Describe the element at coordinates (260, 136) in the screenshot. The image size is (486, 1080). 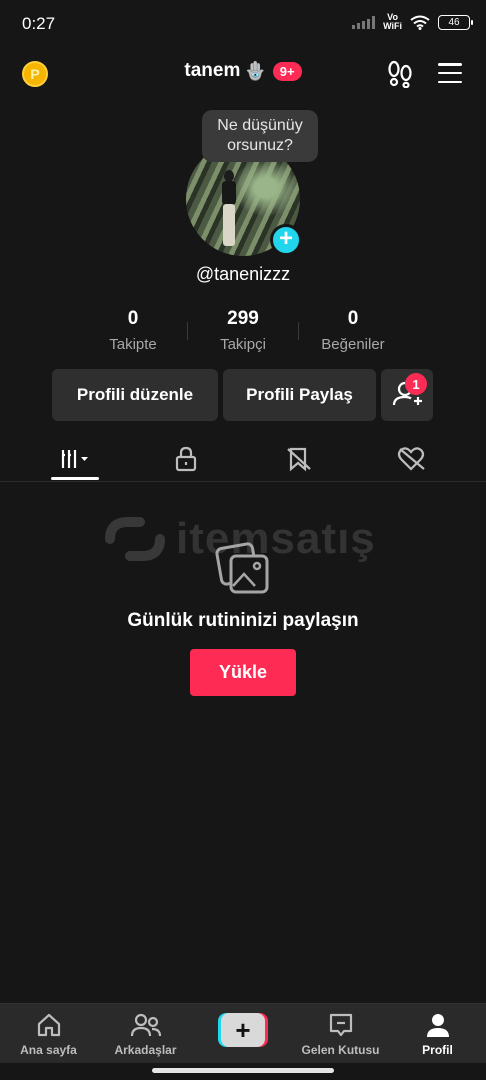
I see `thought-bubble: Ne düşünüy orsunuz?` at that location.